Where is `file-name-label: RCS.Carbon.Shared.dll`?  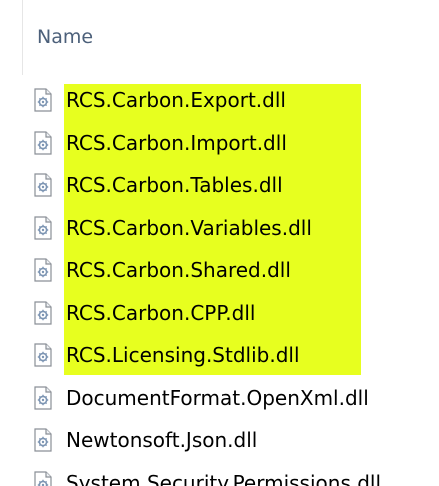 file-name-label: RCS.Carbon.Shared.dll is located at coordinates (178, 270).